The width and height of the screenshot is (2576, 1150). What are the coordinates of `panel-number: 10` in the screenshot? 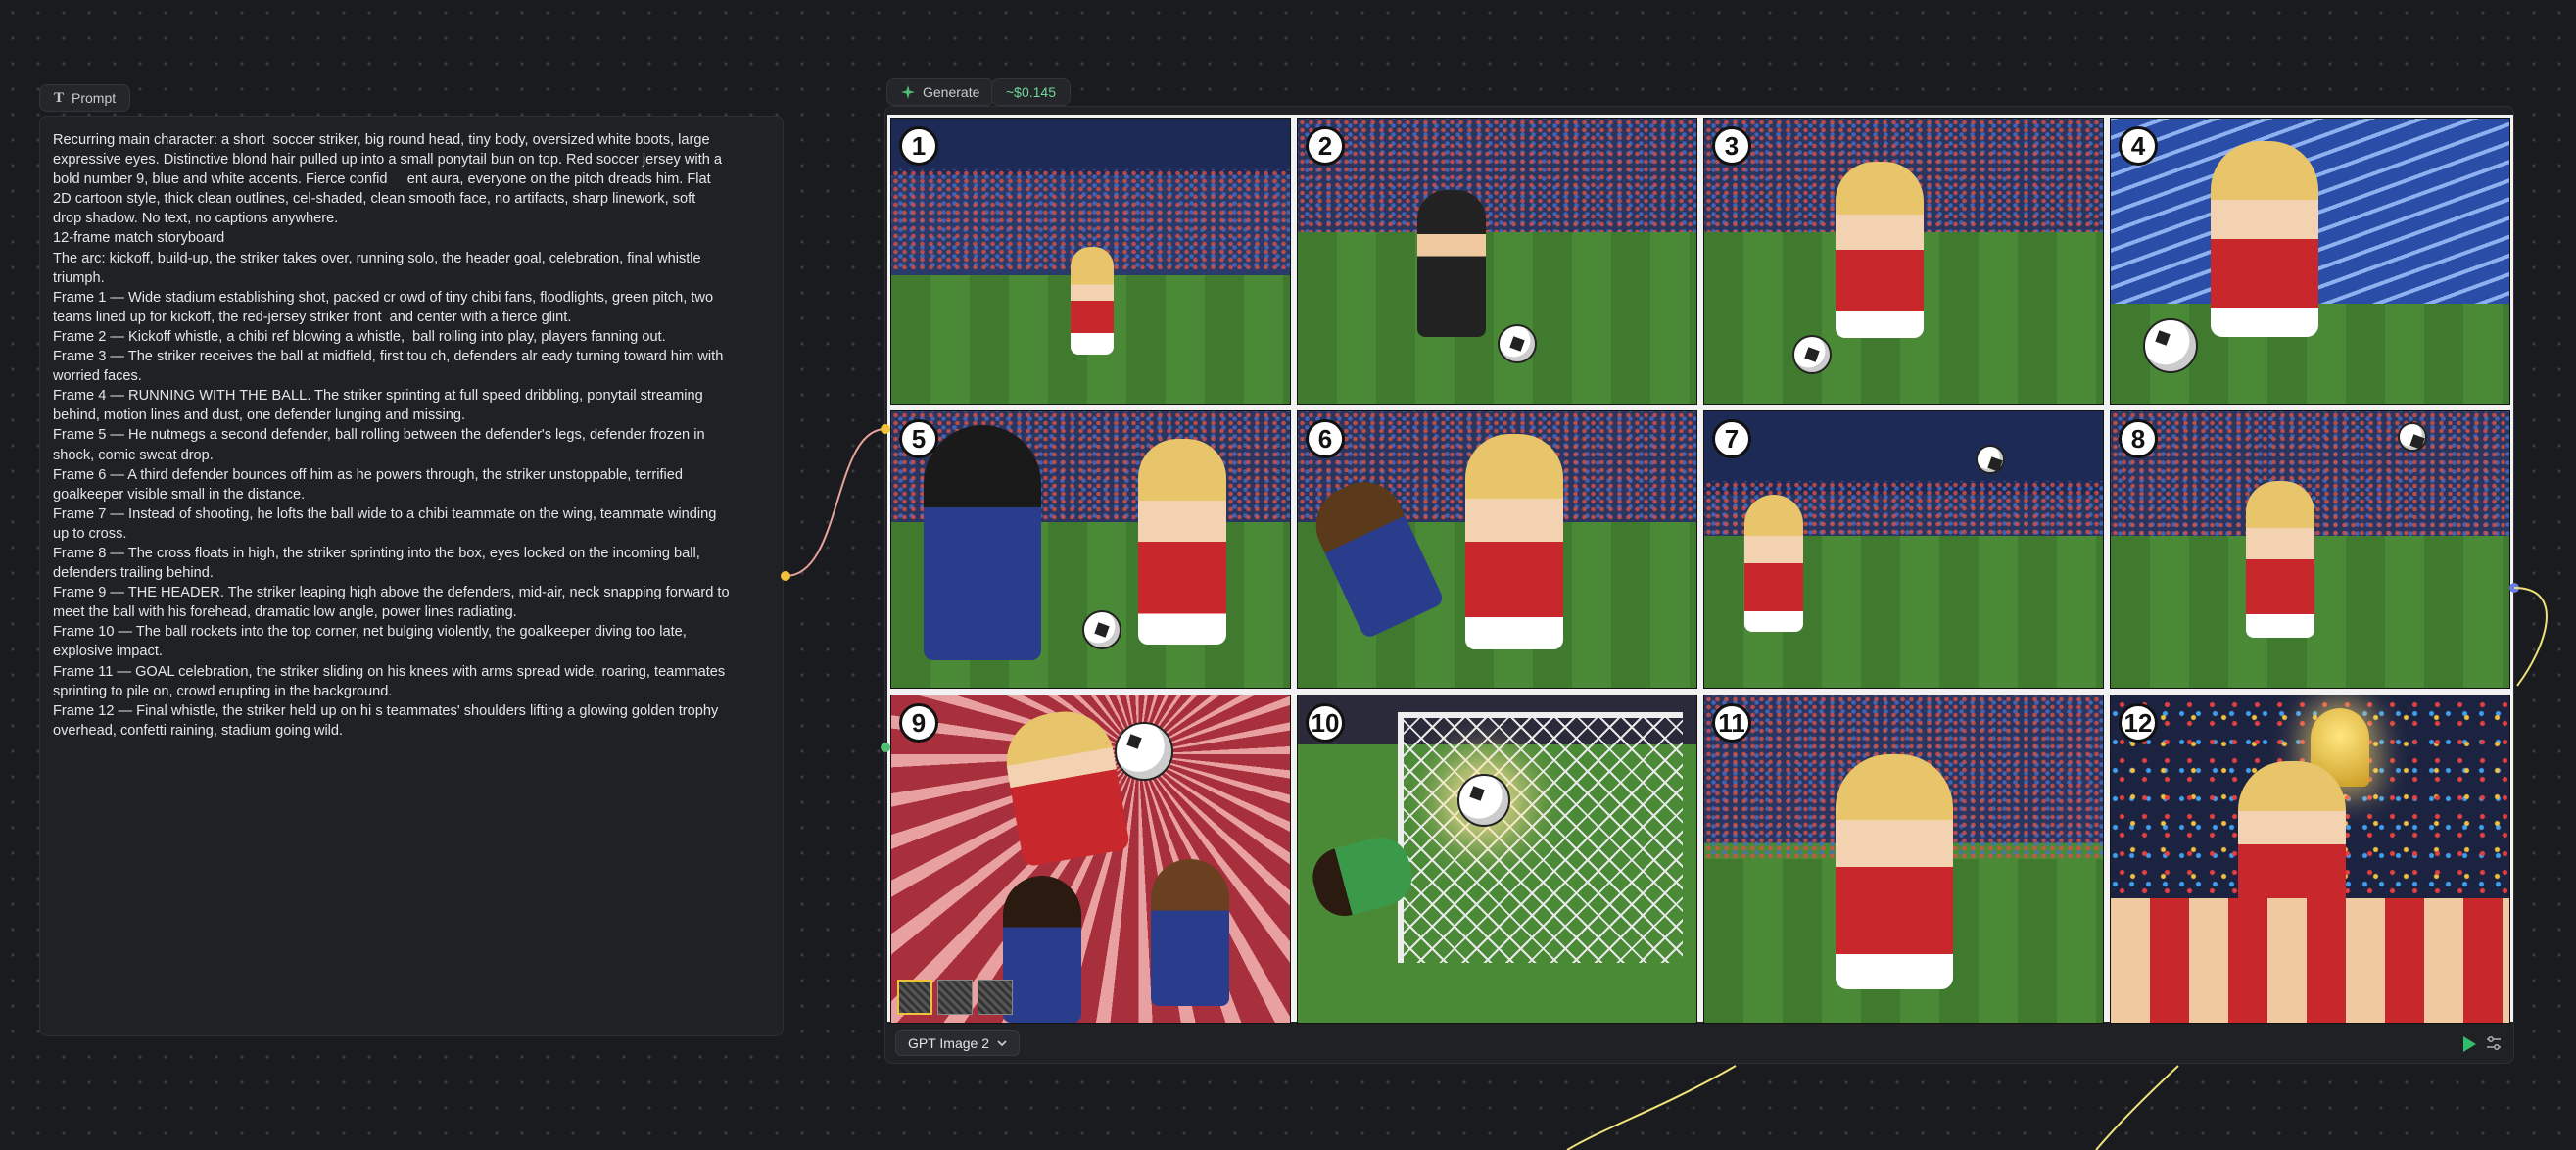 It's located at (1325, 723).